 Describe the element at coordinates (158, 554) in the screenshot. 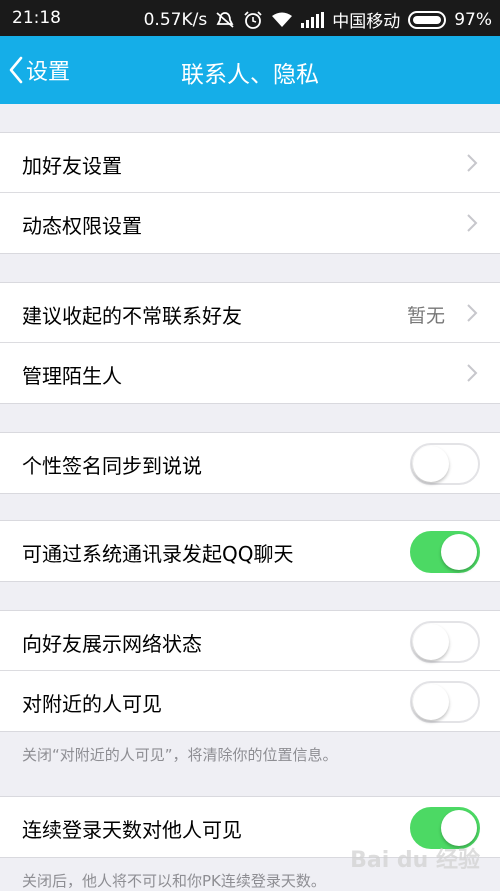

I see `row-label: 可通过系统通讯录发起QQ聊天` at that location.